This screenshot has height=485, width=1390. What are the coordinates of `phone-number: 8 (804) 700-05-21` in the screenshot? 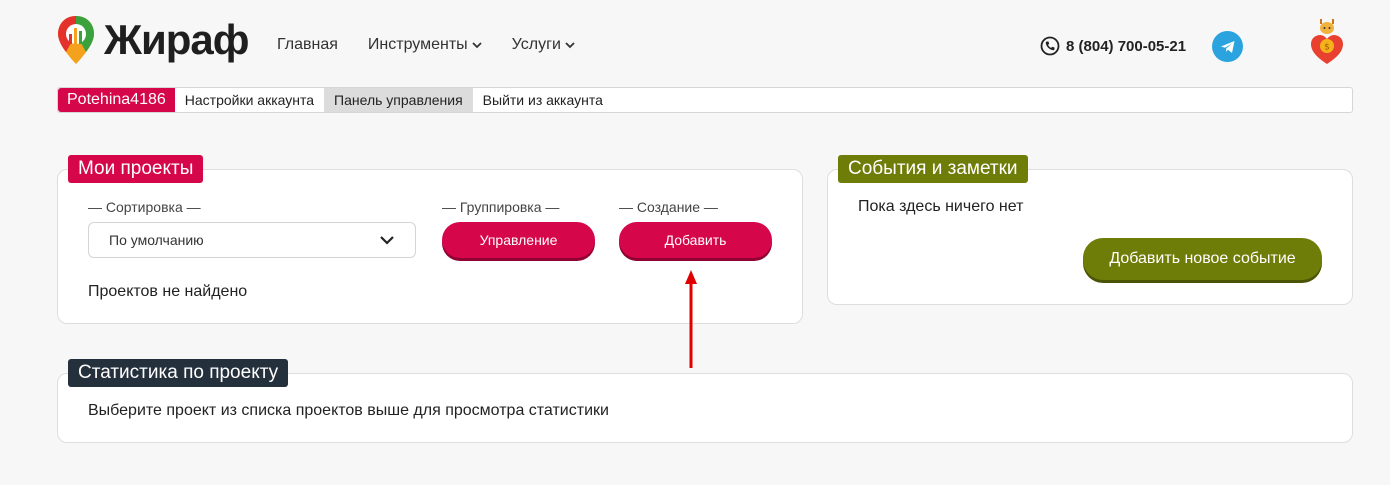 It's located at (1126, 46).